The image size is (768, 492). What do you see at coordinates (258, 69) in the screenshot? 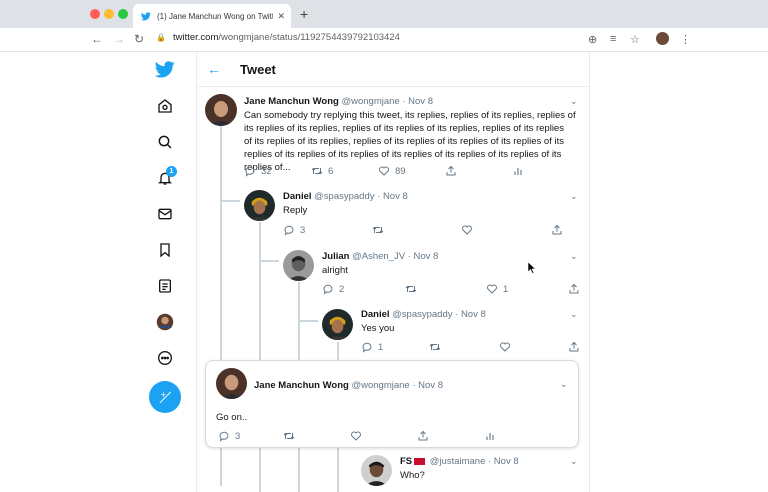
I see `page-title: Tweet` at bounding box center [258, 69].